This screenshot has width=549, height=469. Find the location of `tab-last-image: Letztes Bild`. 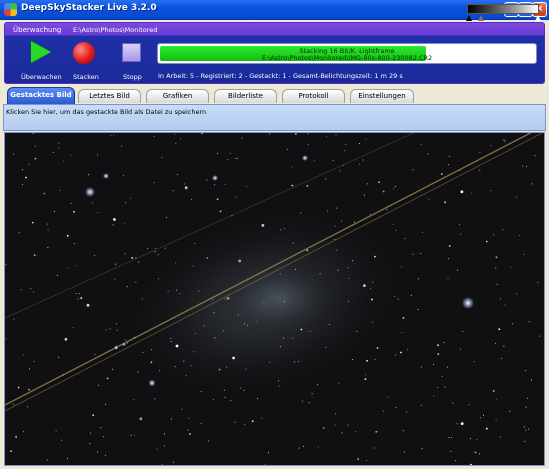

tab-last-image: Letztes Bild is located at coordinates (109, 96).